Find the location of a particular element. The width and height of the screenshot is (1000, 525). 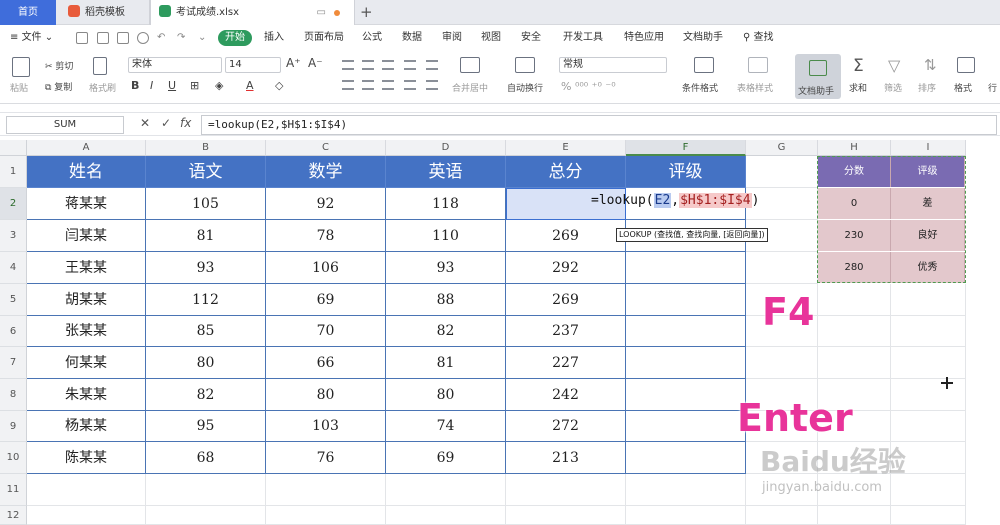

tab-data: 数据 is located at coordinates (412, 38).